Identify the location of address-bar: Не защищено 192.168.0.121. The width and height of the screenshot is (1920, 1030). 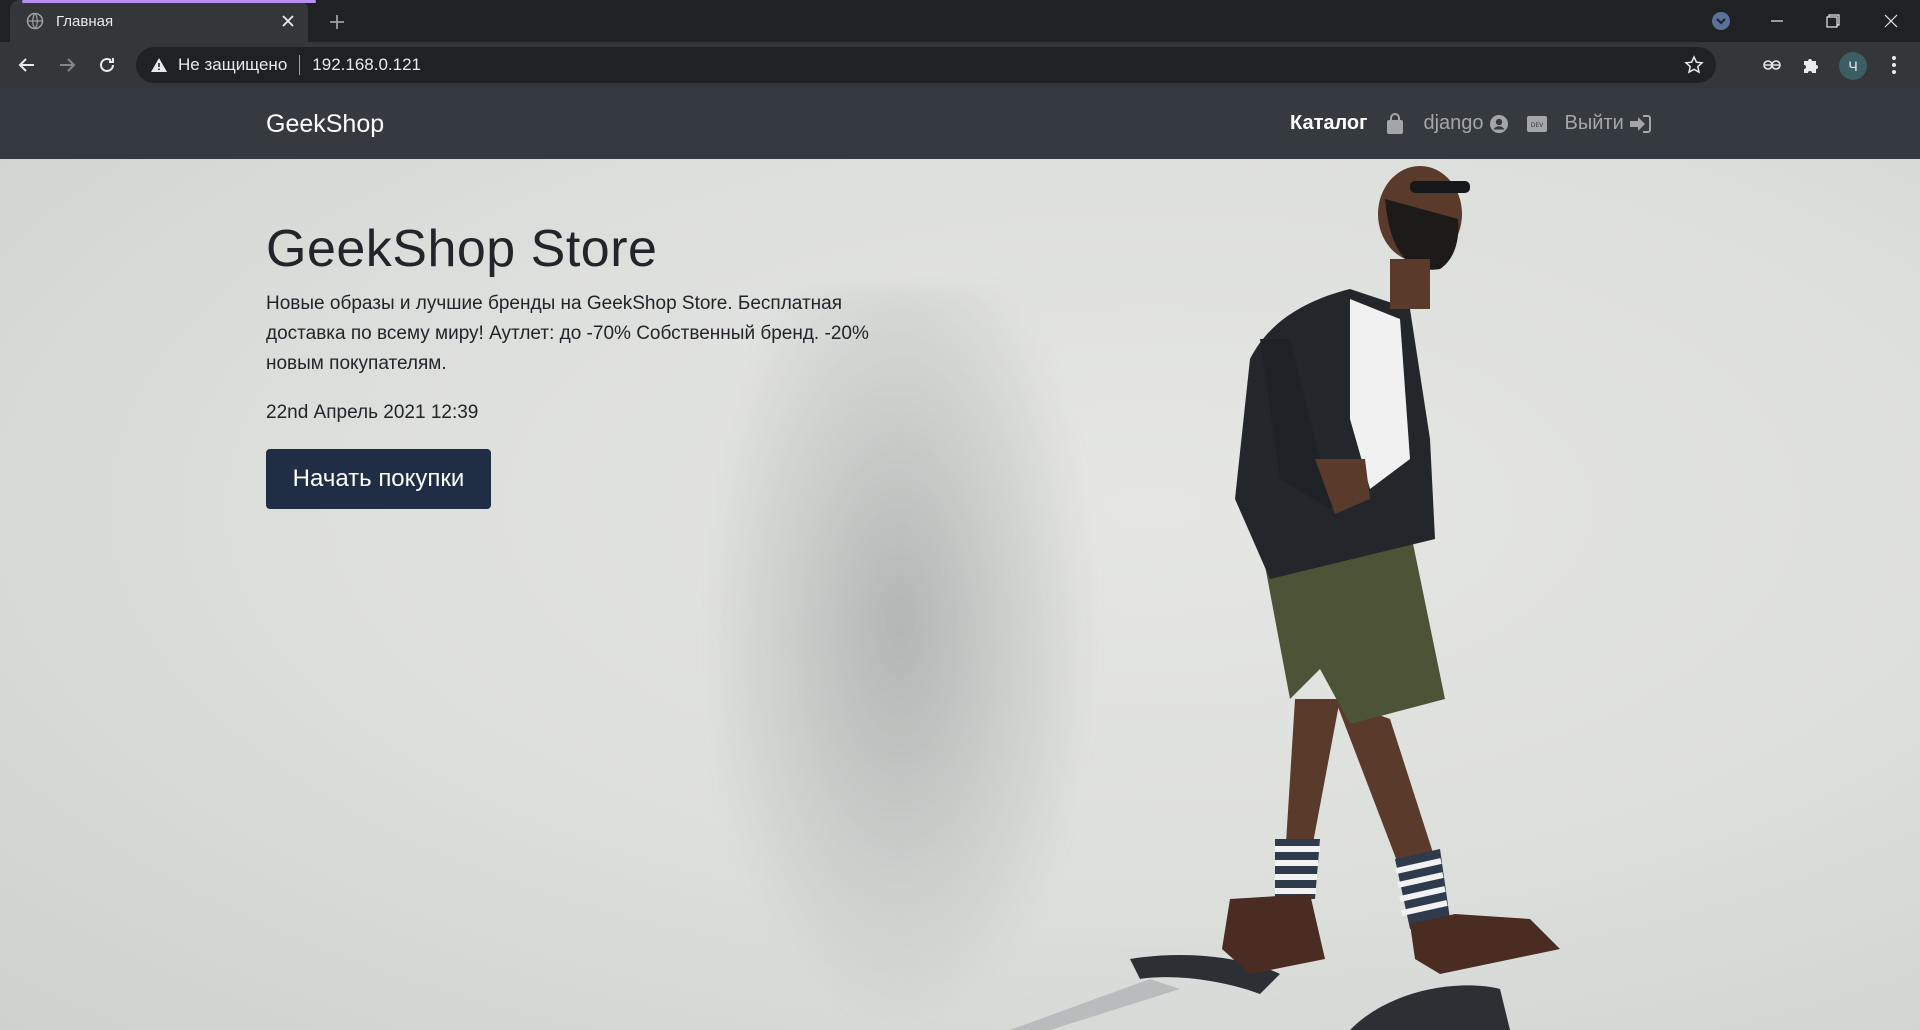
(926, 65).